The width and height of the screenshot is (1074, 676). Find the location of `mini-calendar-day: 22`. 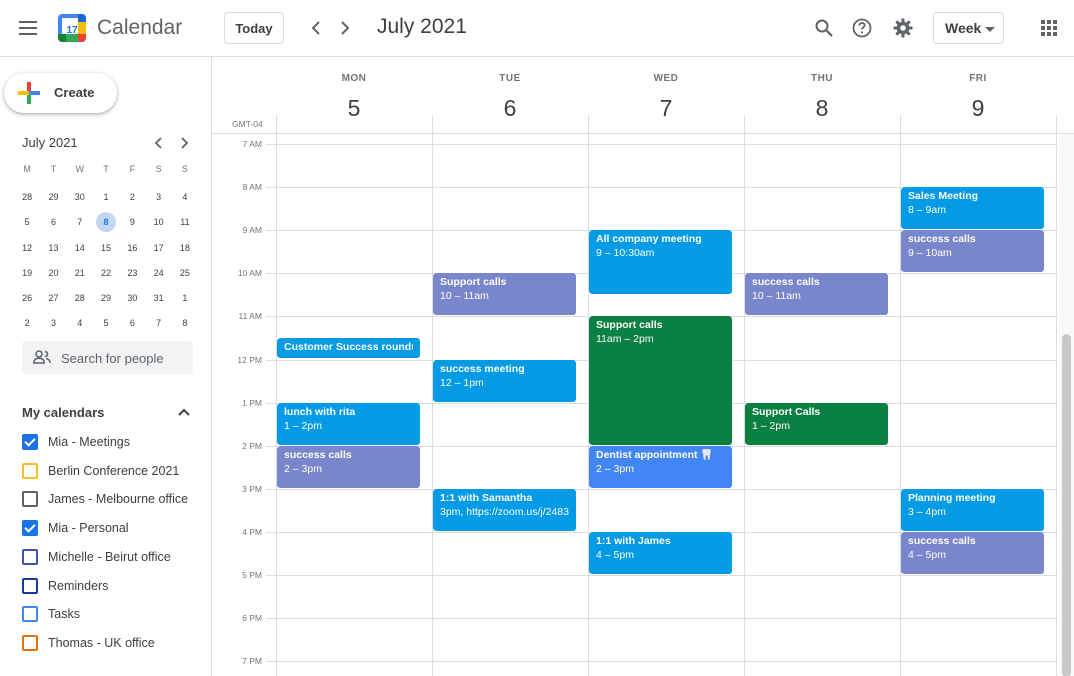

mini-calendar-day: 22 is located at coordinates (106, 273).